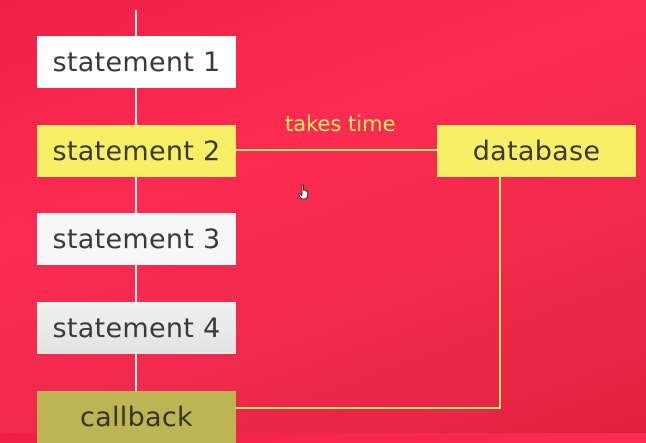  What do you see at coordinates (340, 124) in the screenshot?
I see `takes-time-label: takes time` at bounding box center [340, 124].